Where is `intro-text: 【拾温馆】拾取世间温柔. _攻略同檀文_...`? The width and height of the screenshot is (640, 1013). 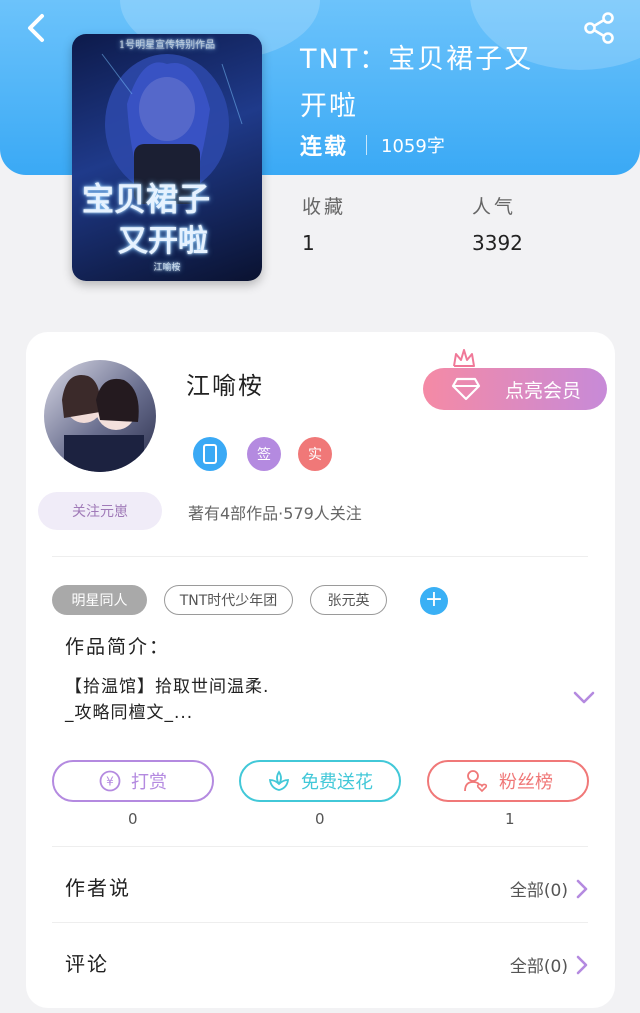
intro-text: 【拾温馆】拾取世间温柔. _攻略同檀文_... is located at coordinates (167, 700).